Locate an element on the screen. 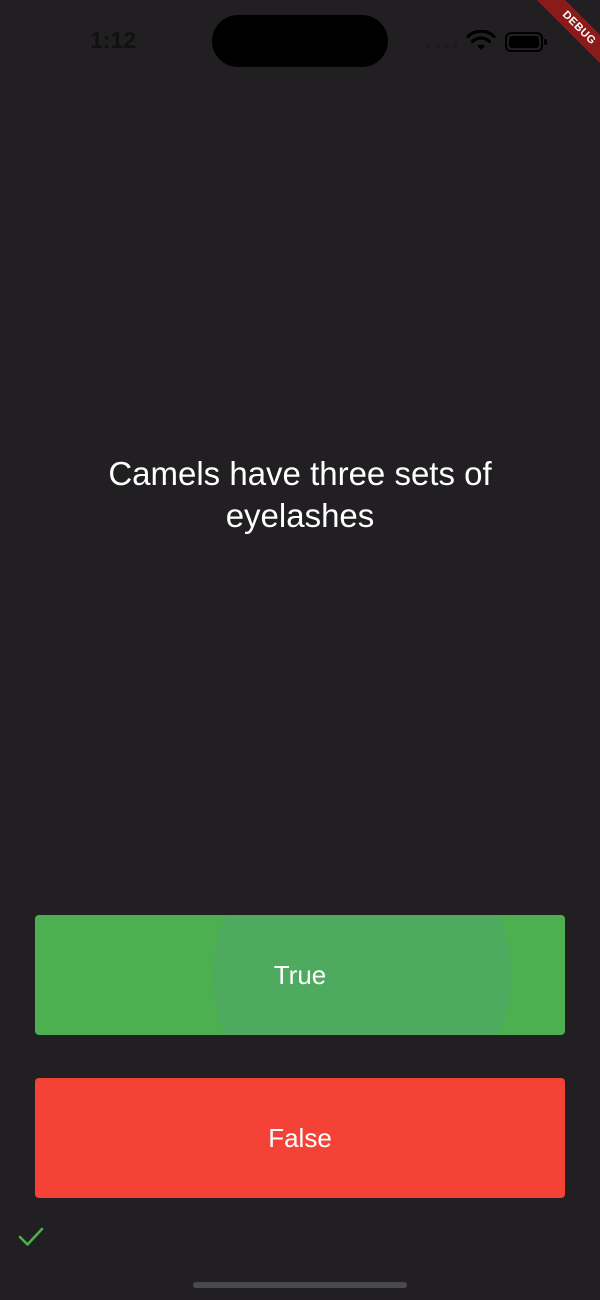  debug-banner: DEBUG is located at coordinates (555, 45).